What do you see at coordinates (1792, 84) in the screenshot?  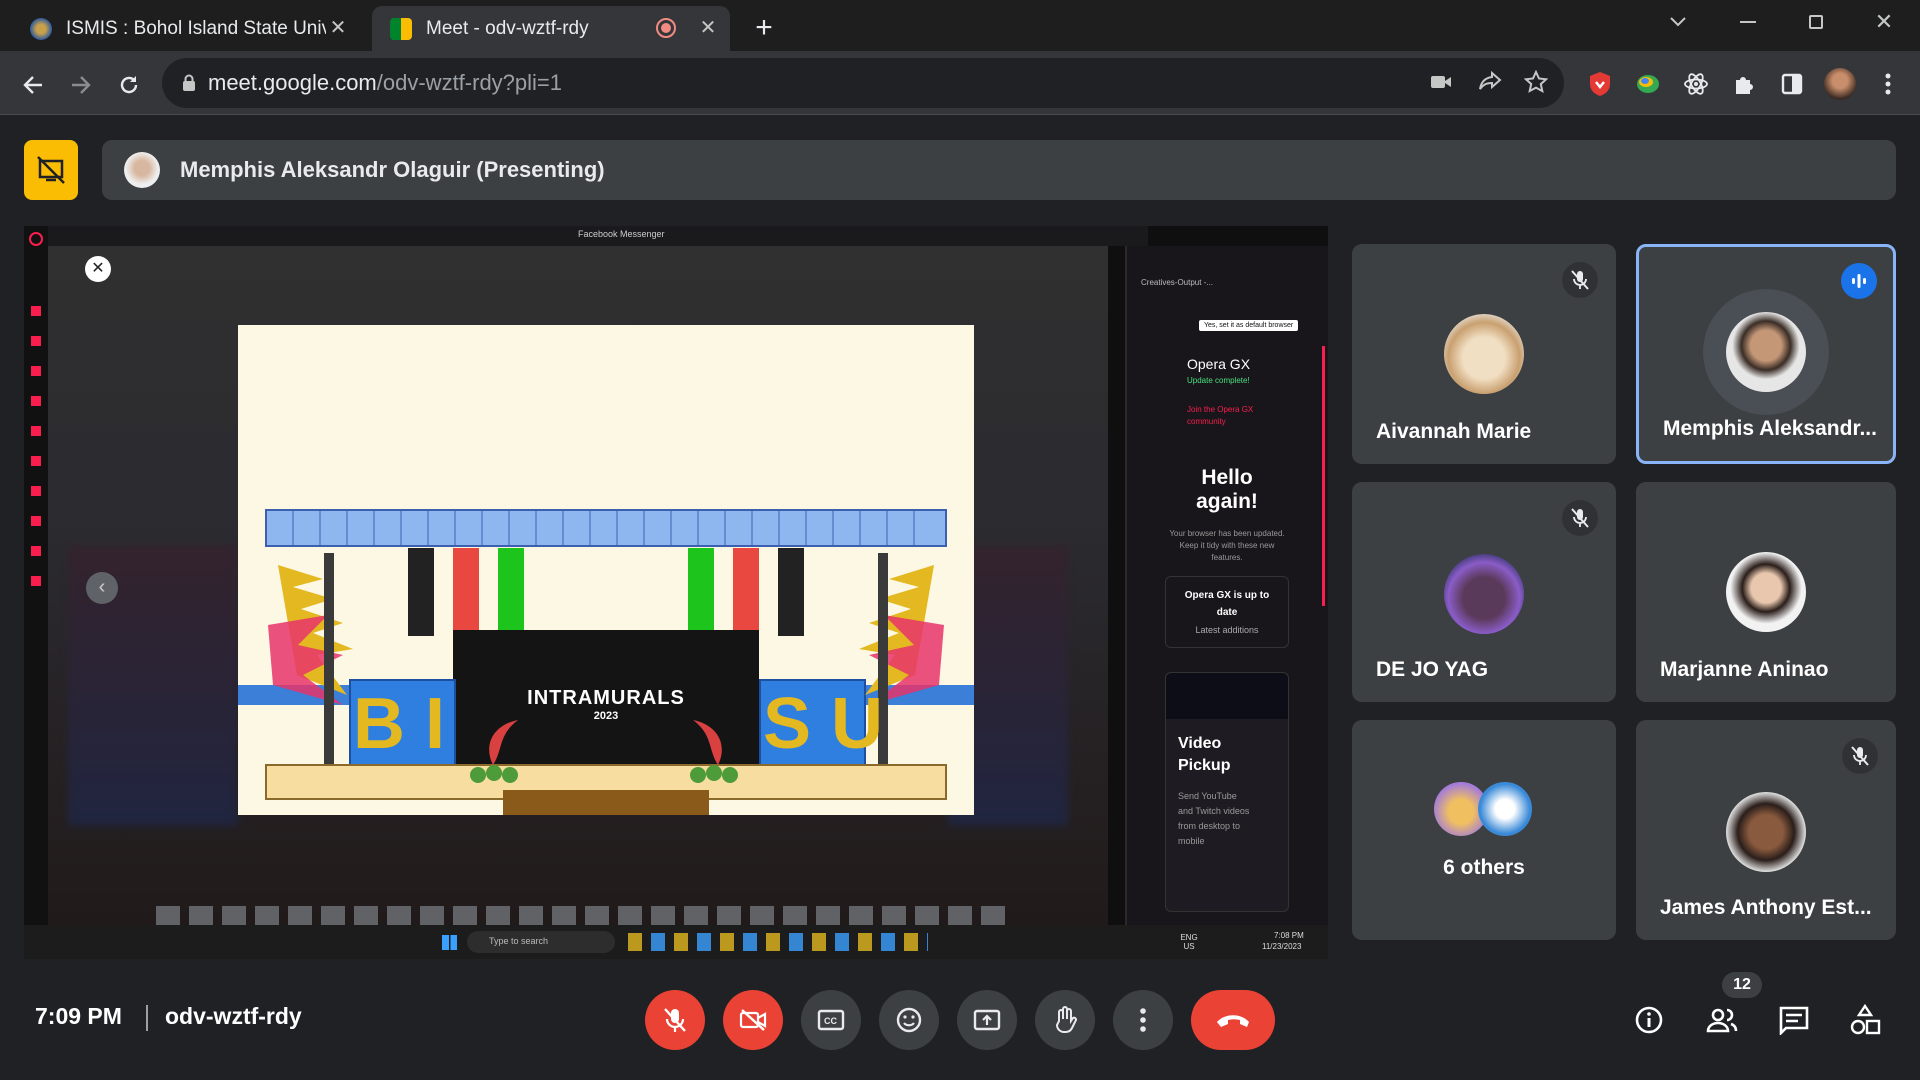 I see `side-panel-icon` at bounding box center [1792, 84].